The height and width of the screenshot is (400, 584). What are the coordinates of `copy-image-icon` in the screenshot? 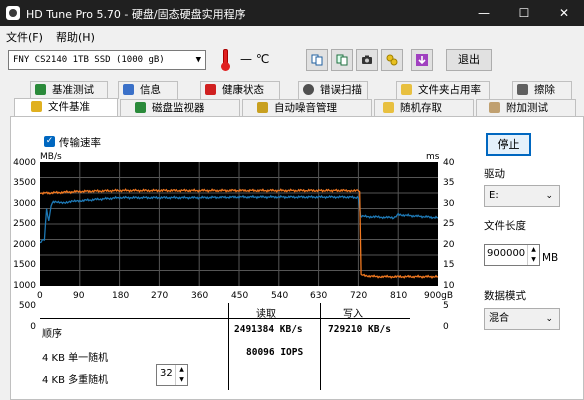 It's located at (342, 60).